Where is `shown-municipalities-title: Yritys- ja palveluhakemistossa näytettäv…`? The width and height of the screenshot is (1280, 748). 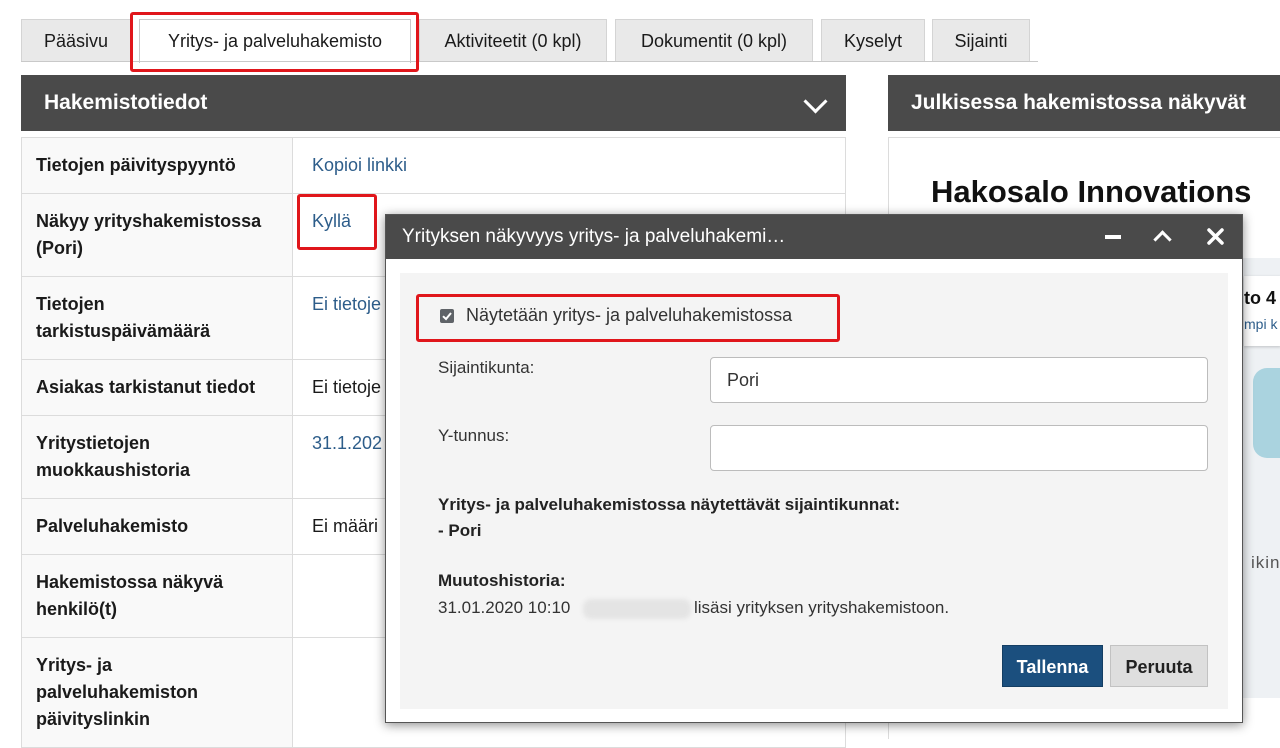
shown-municipalities-title: Yritys- ja palveluhakemistossa näytettäv… is located at coordinates (669, 504).